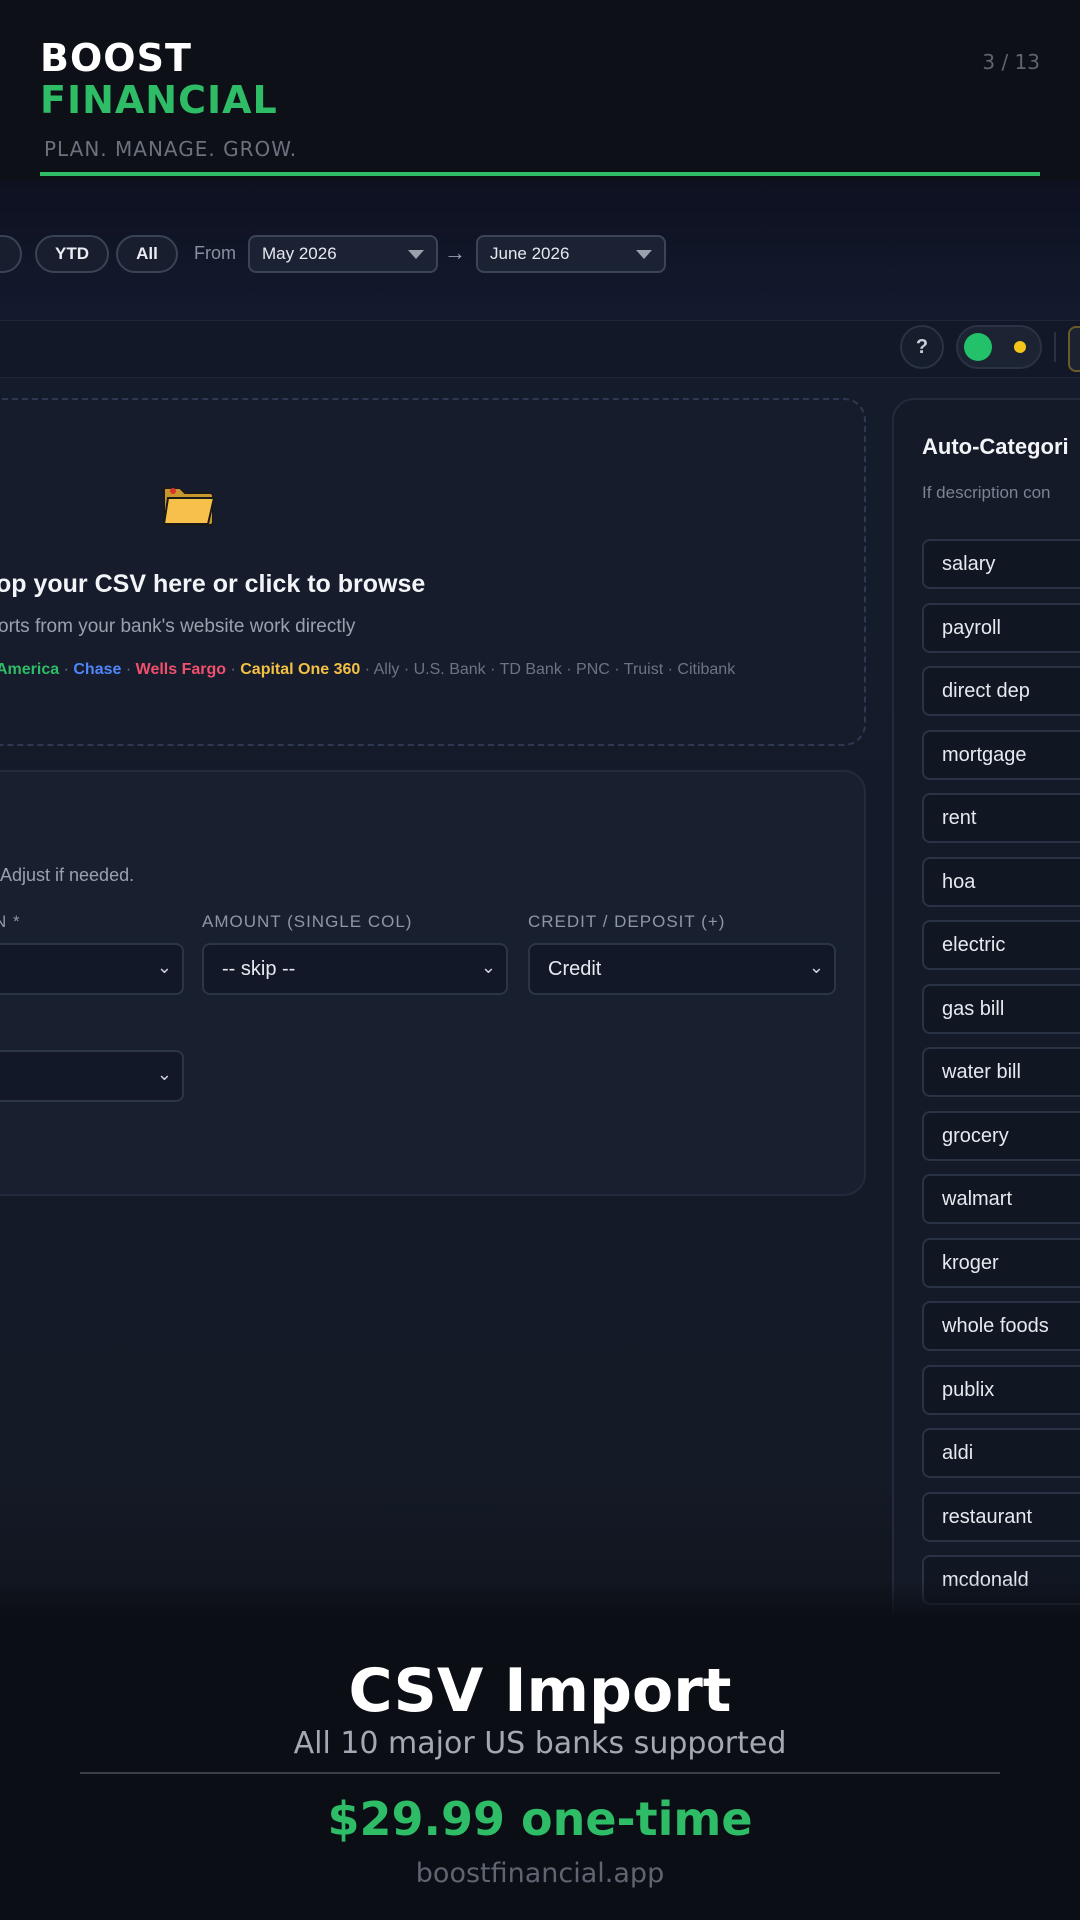 The height and width of the screenshot is (1920, 1080). I want to click on credit-column-select: Credit ⌄, so click(682, 969).